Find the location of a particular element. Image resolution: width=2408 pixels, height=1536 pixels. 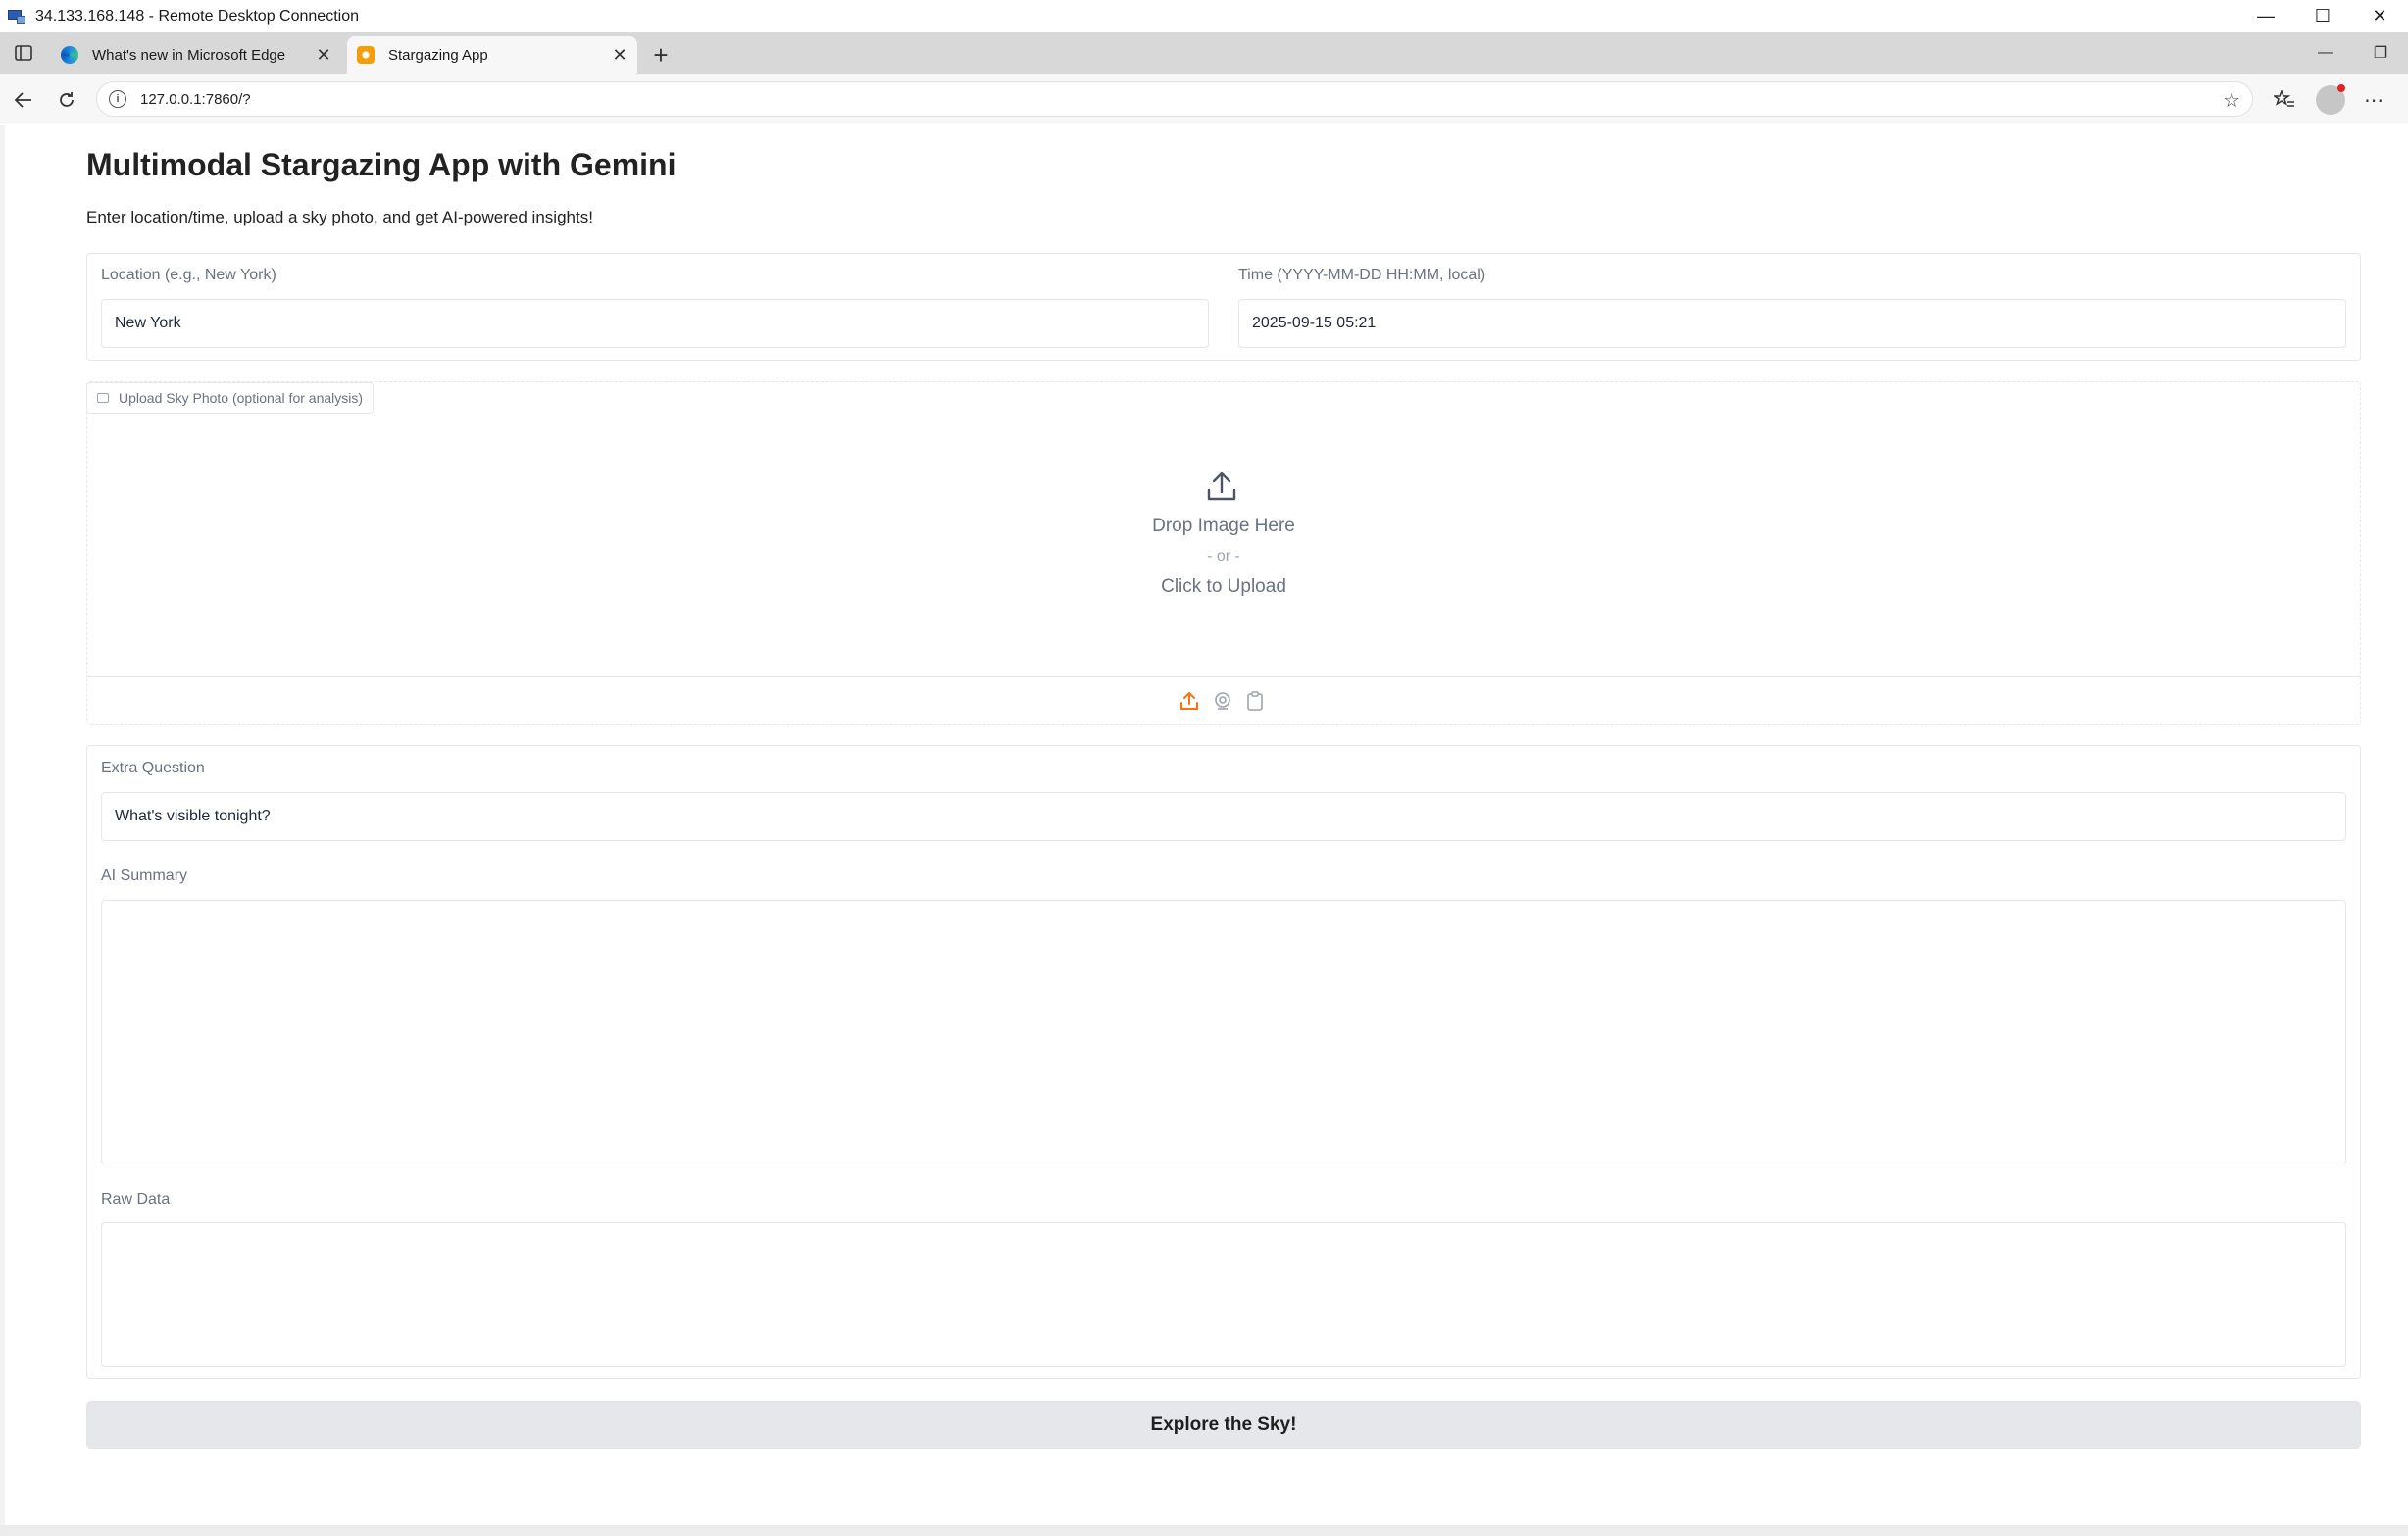

maximize-icon: ☐ is located at coordinates (2322, 16).